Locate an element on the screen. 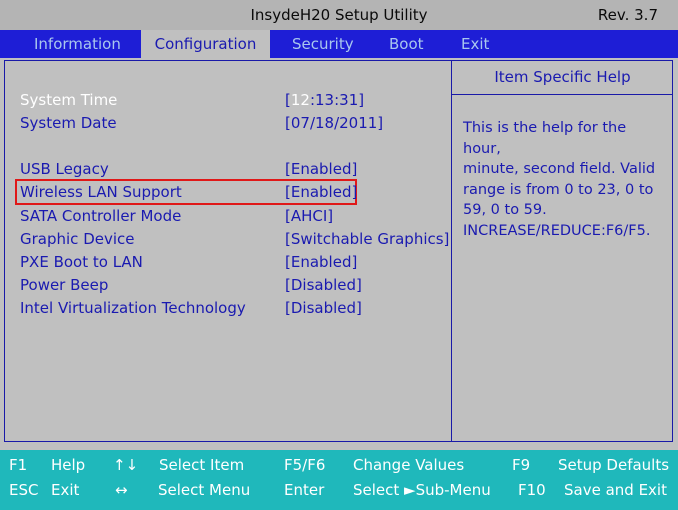  revision-label: Rev. 3.7 is located at coordinates (627, 15).